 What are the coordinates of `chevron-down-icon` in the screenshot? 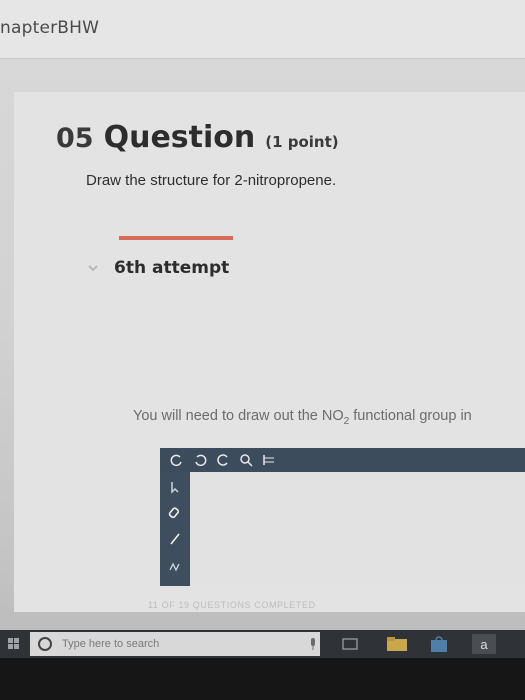 It's located at (93, 268).